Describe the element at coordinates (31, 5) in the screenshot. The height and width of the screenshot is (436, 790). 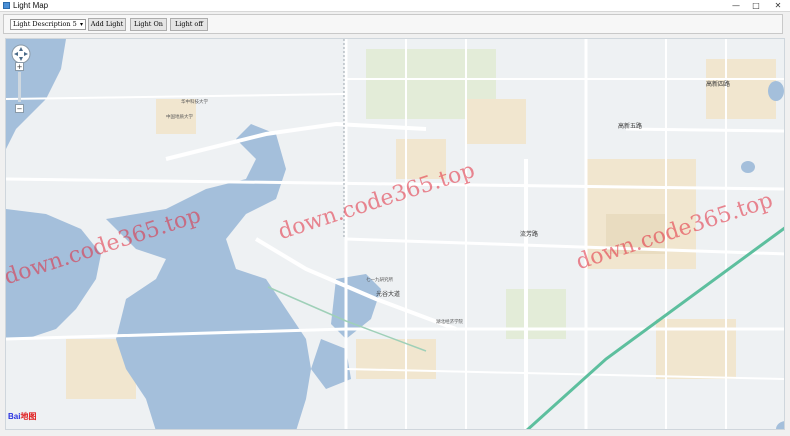
I see `window-title: Light Map` at that location.